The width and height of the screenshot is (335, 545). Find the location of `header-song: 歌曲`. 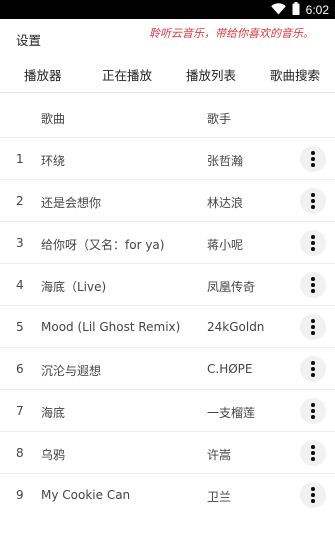

header-song: 歌曲 is located at coordinates (53, 119).